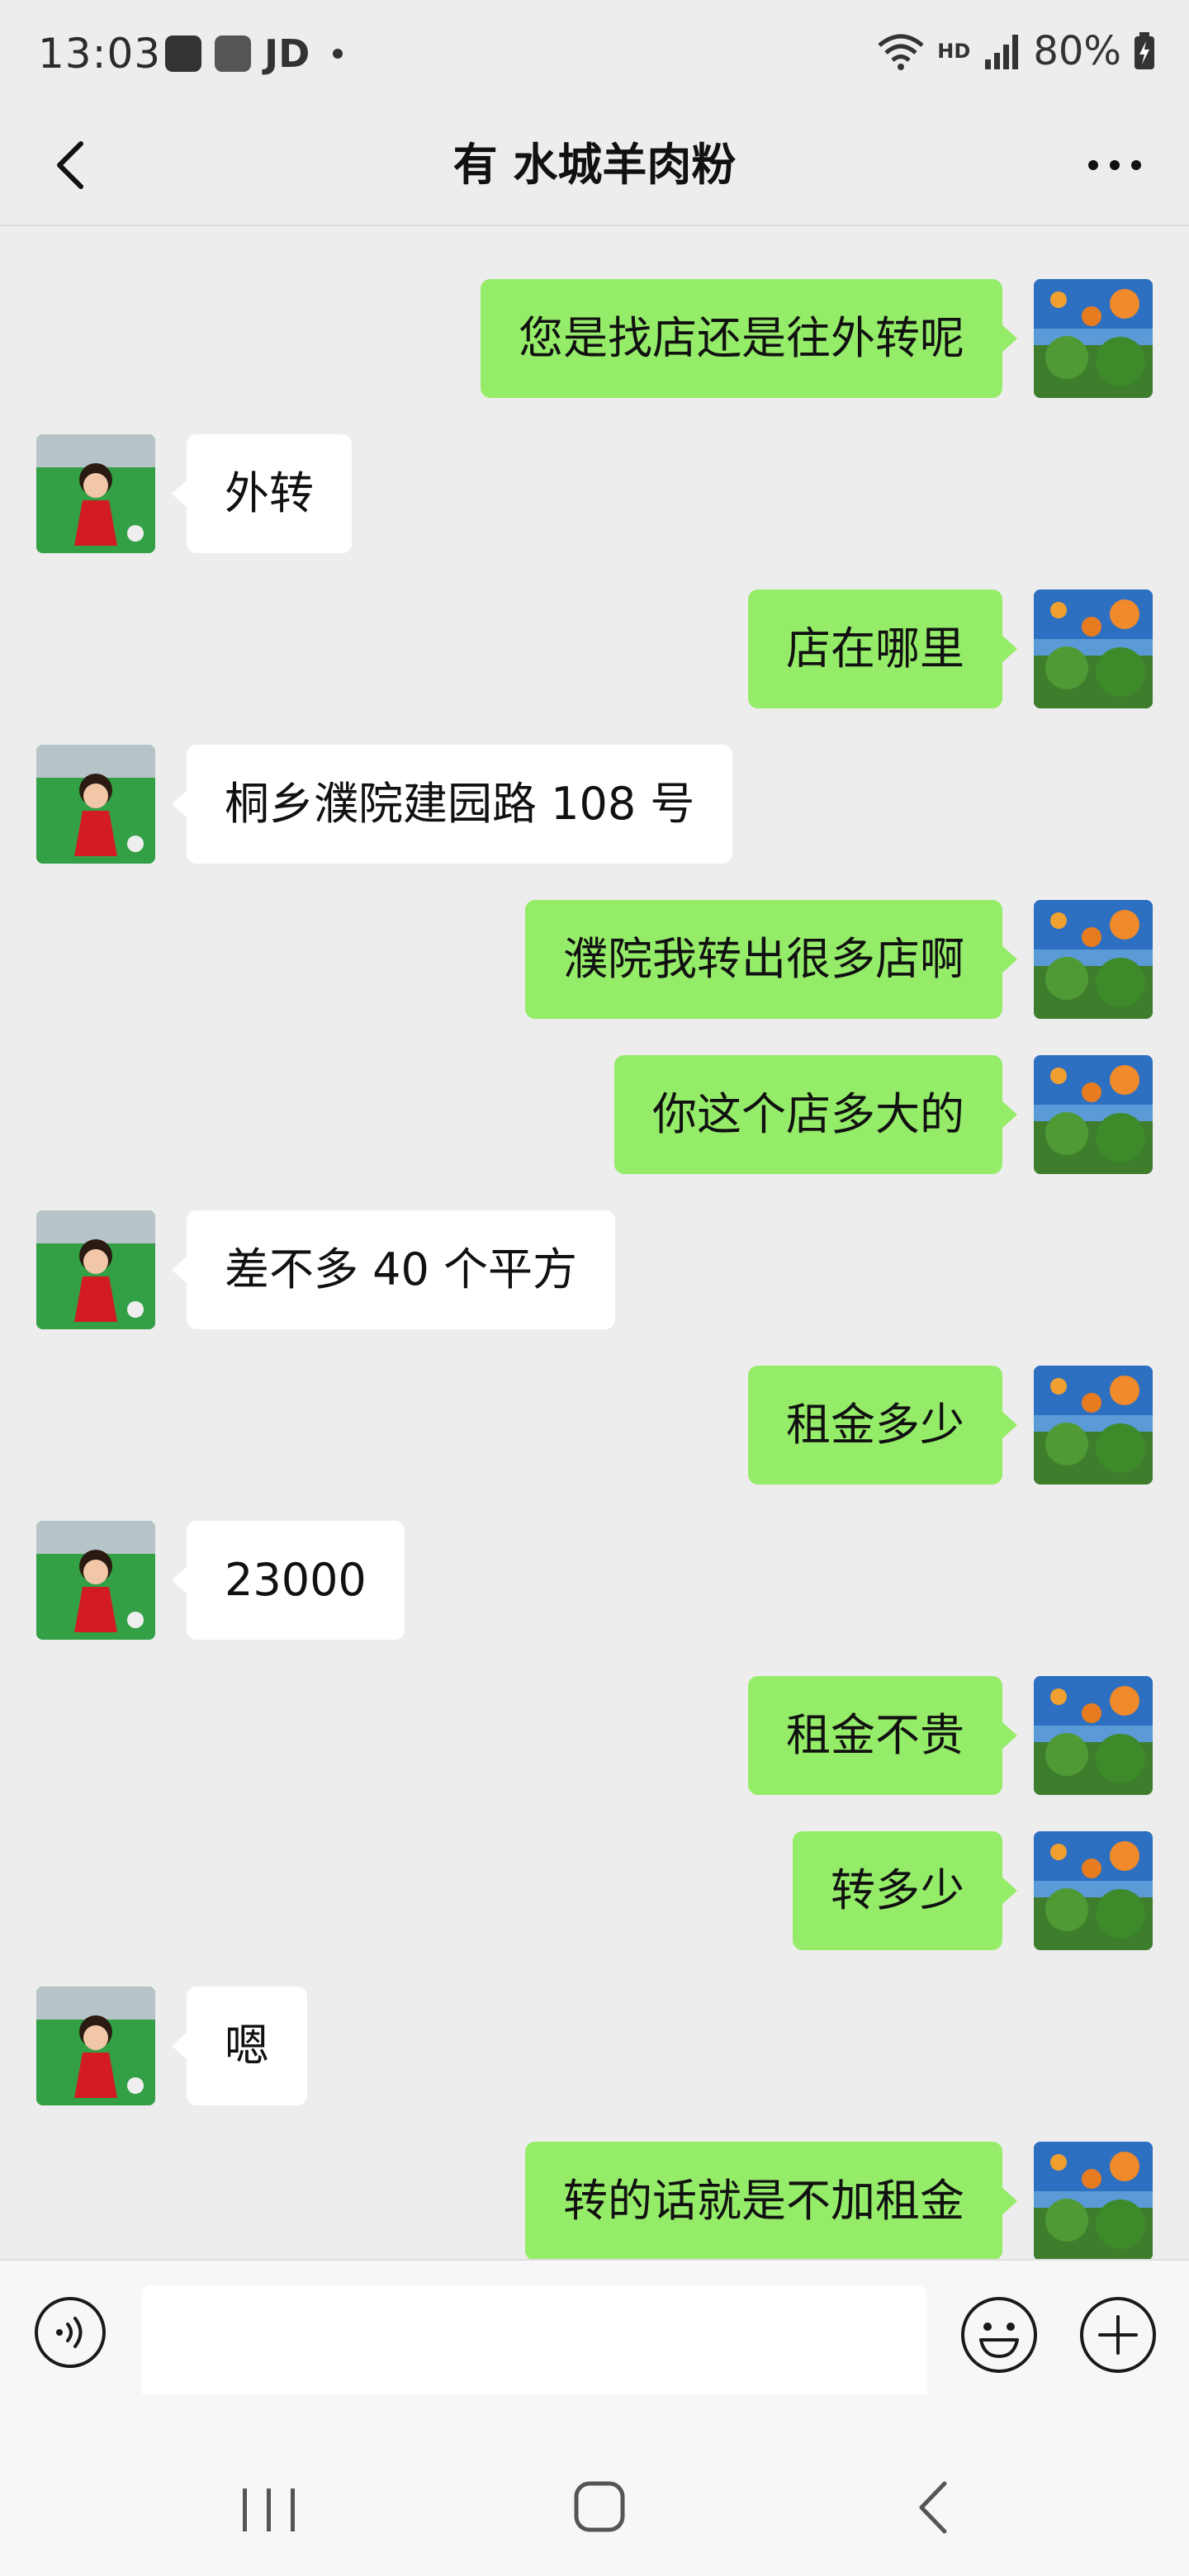 The width and height of the screenshot is (1189, 2576). What do you see at coordinates (288, 1580) in the screenshot?
I see `message-bubble: 23000` at bounding box center [288, 1580].